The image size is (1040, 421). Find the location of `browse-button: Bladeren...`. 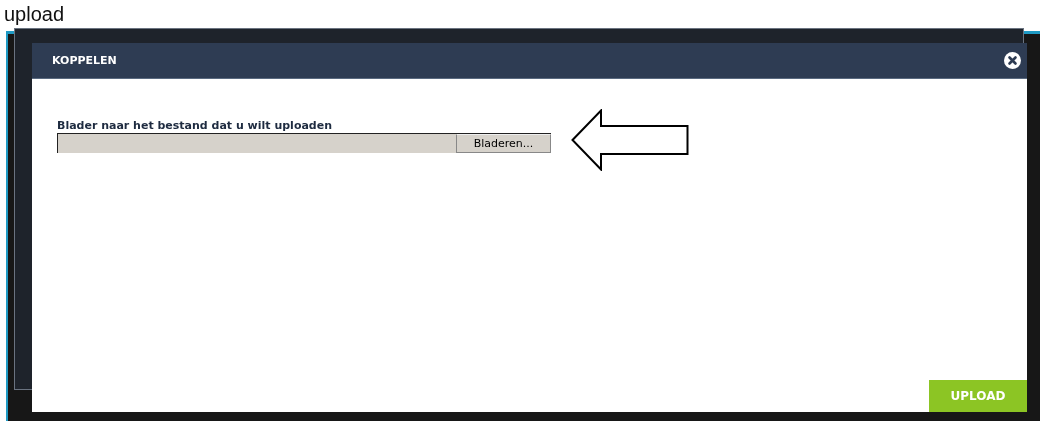

browse-button: Bladeren... is located at coordinates (503, 143).